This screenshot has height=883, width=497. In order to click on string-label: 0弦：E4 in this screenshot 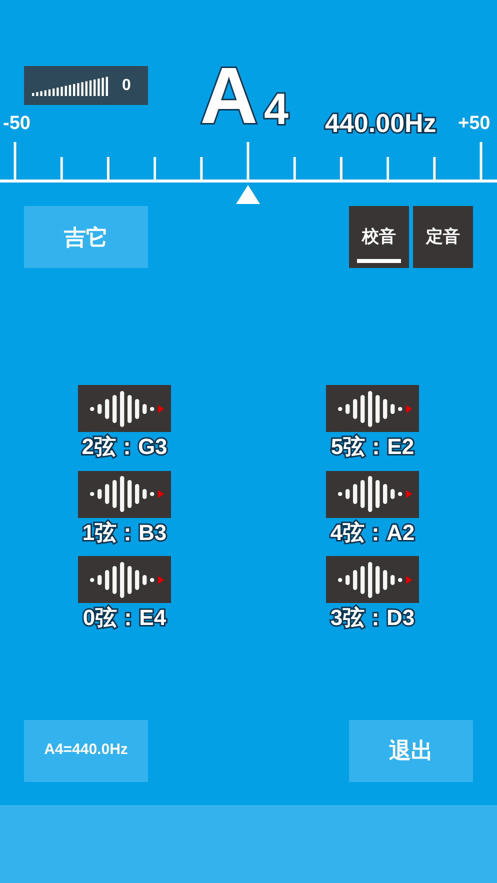, I will do `click(124, 618)`.